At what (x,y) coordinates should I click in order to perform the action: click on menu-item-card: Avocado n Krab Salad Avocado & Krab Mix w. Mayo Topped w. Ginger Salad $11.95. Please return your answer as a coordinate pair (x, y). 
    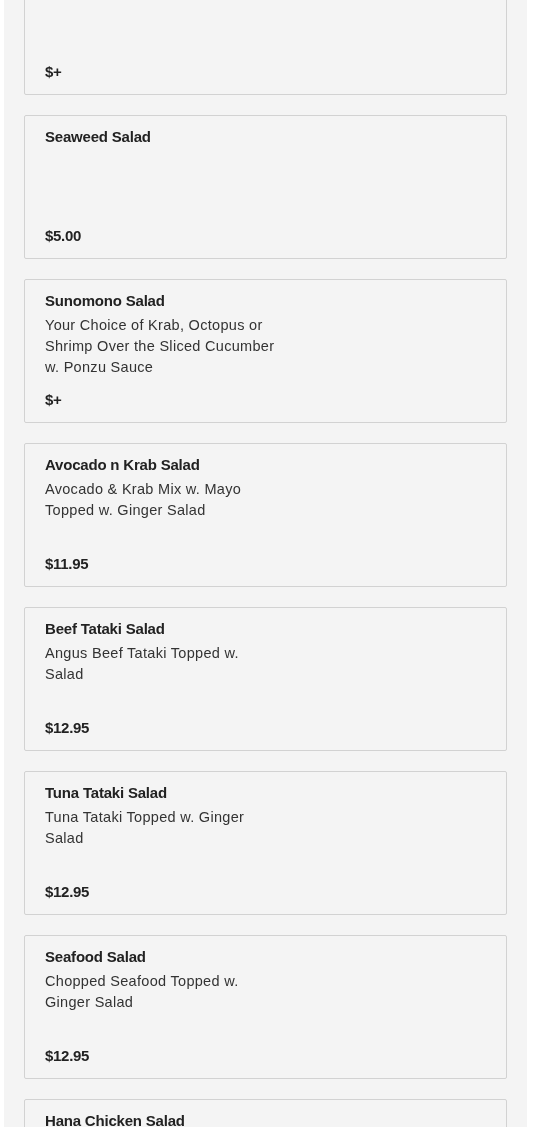
    Looking at the image, I should click on (265, 515).